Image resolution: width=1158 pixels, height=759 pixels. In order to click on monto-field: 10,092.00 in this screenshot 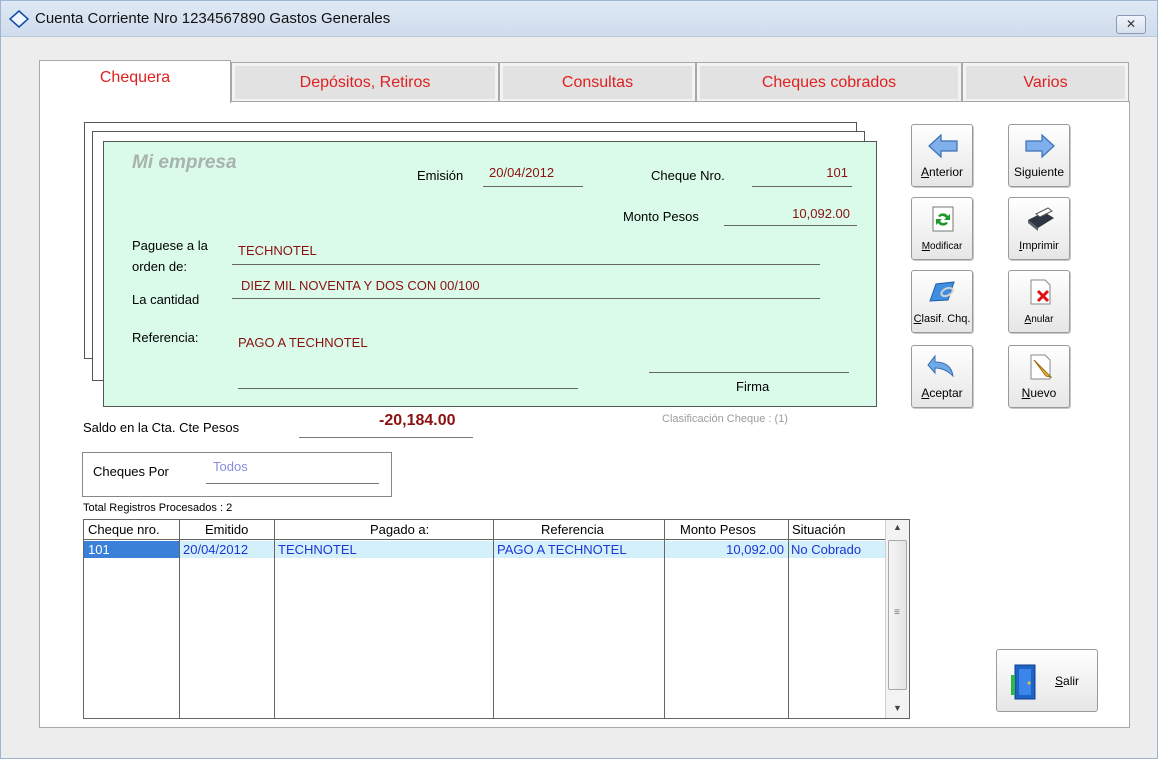, I will do `click(788, 213)`.